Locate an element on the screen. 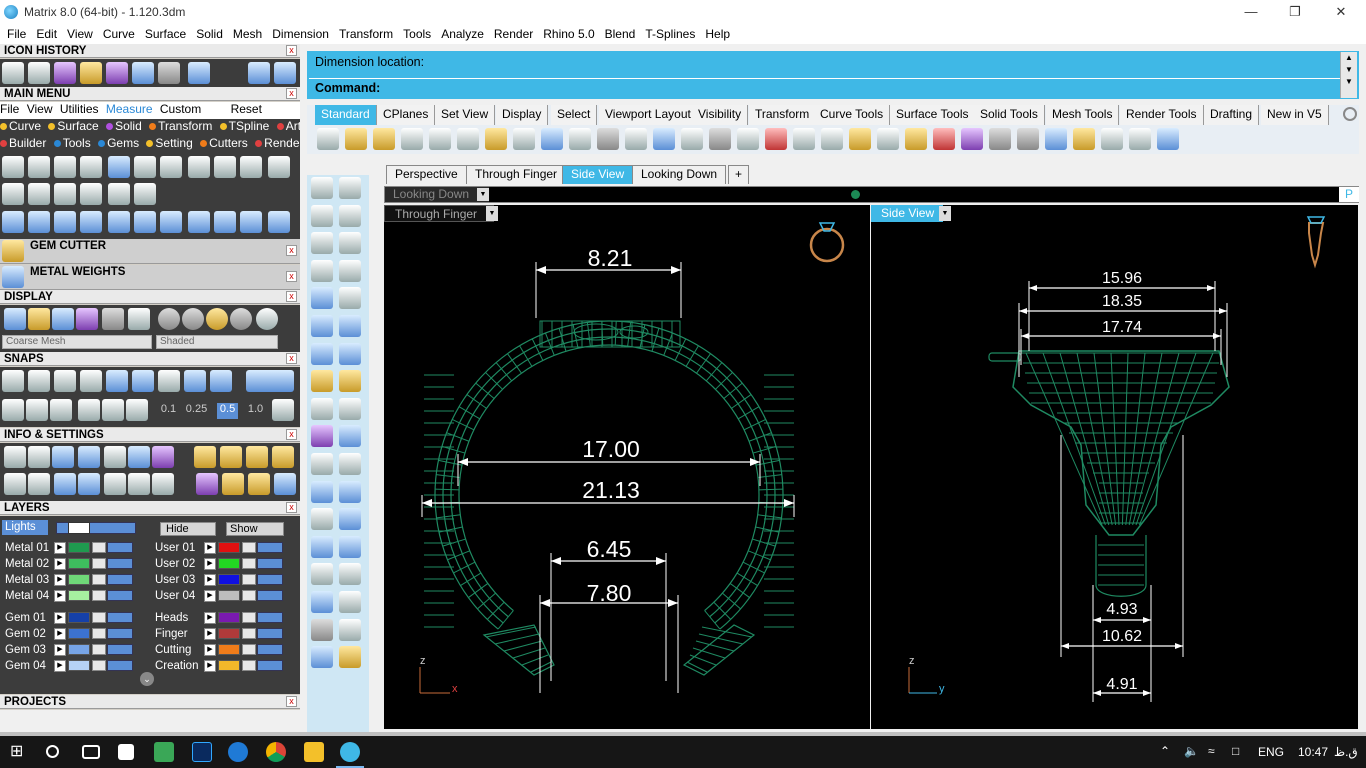  layer-row: Gem 01 ▶ is located at coordinates (67, 617).